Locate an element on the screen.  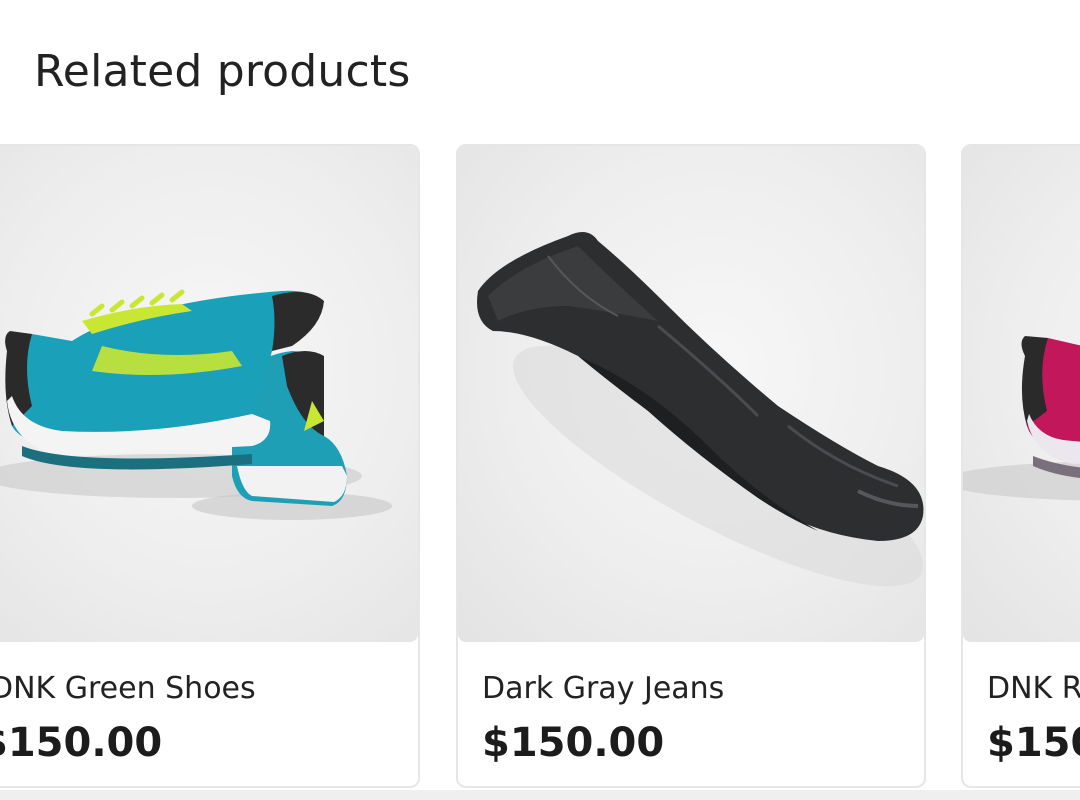
product-name: DNK Green Shoes is located at coordinates (128, 688).